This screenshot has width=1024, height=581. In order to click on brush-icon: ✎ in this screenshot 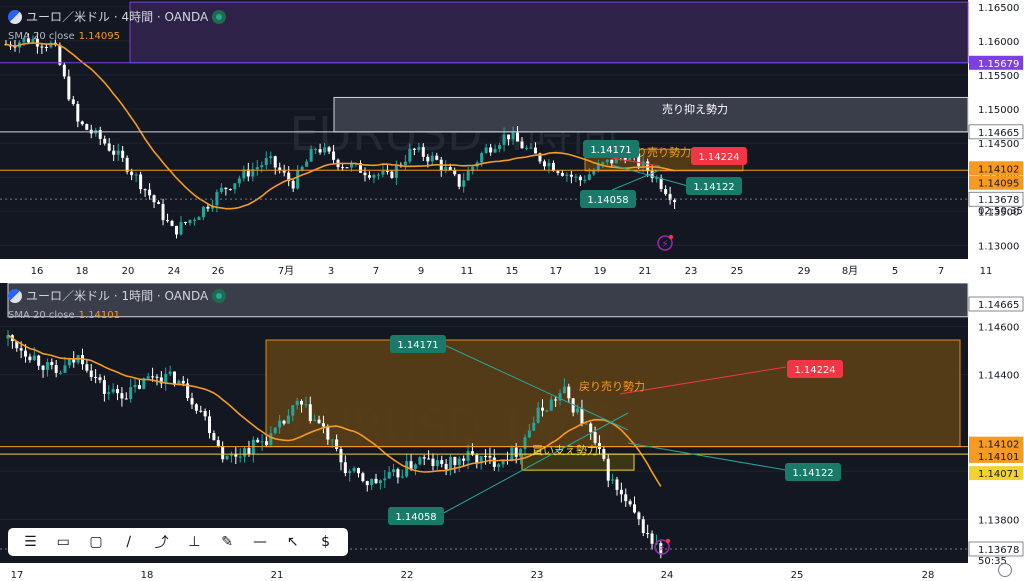, I will do `click(227, 542)`.